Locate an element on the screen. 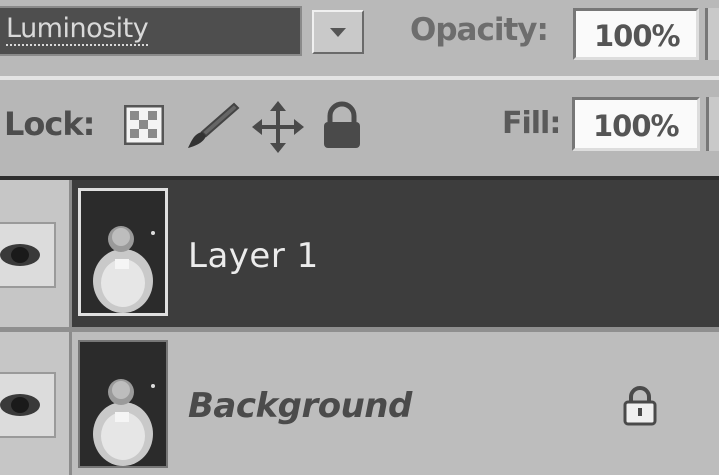 The width and height of the screenshot is (719, 475). layer-name: Layer 1 is located at coordinates (253, 256).